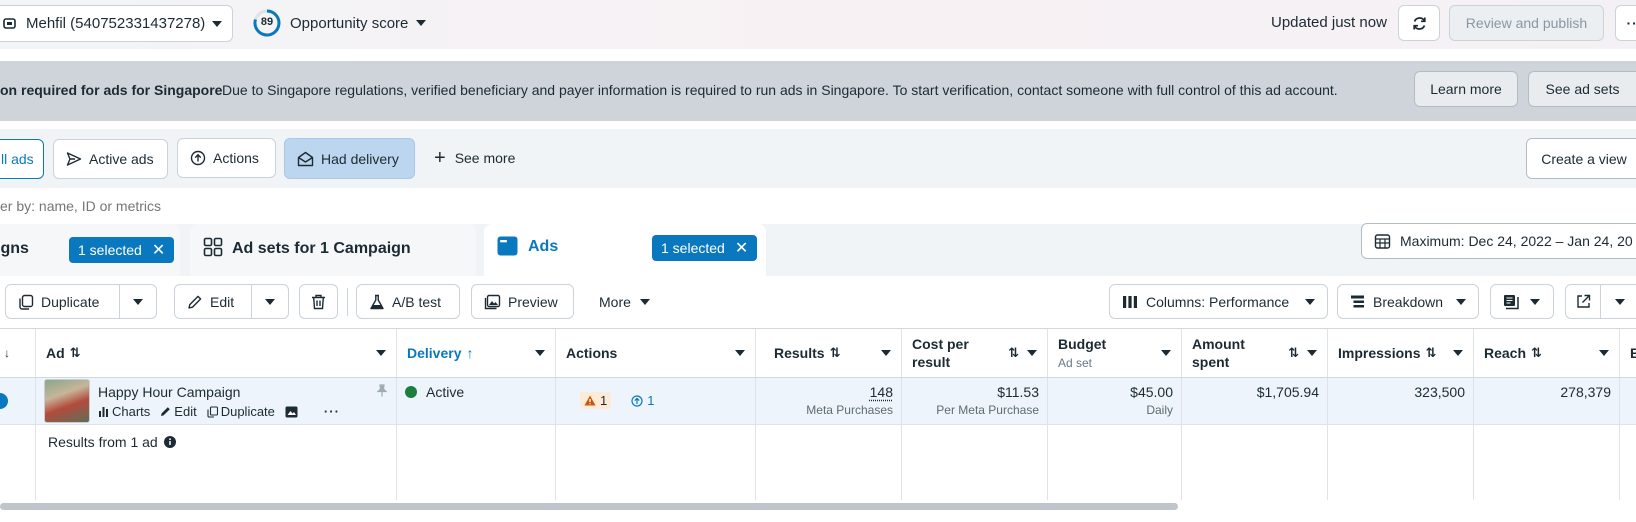 This screenshot has height=522, width=1636. I want to click on account-selector: Mehfil (540752331437278), so click(116, 23).